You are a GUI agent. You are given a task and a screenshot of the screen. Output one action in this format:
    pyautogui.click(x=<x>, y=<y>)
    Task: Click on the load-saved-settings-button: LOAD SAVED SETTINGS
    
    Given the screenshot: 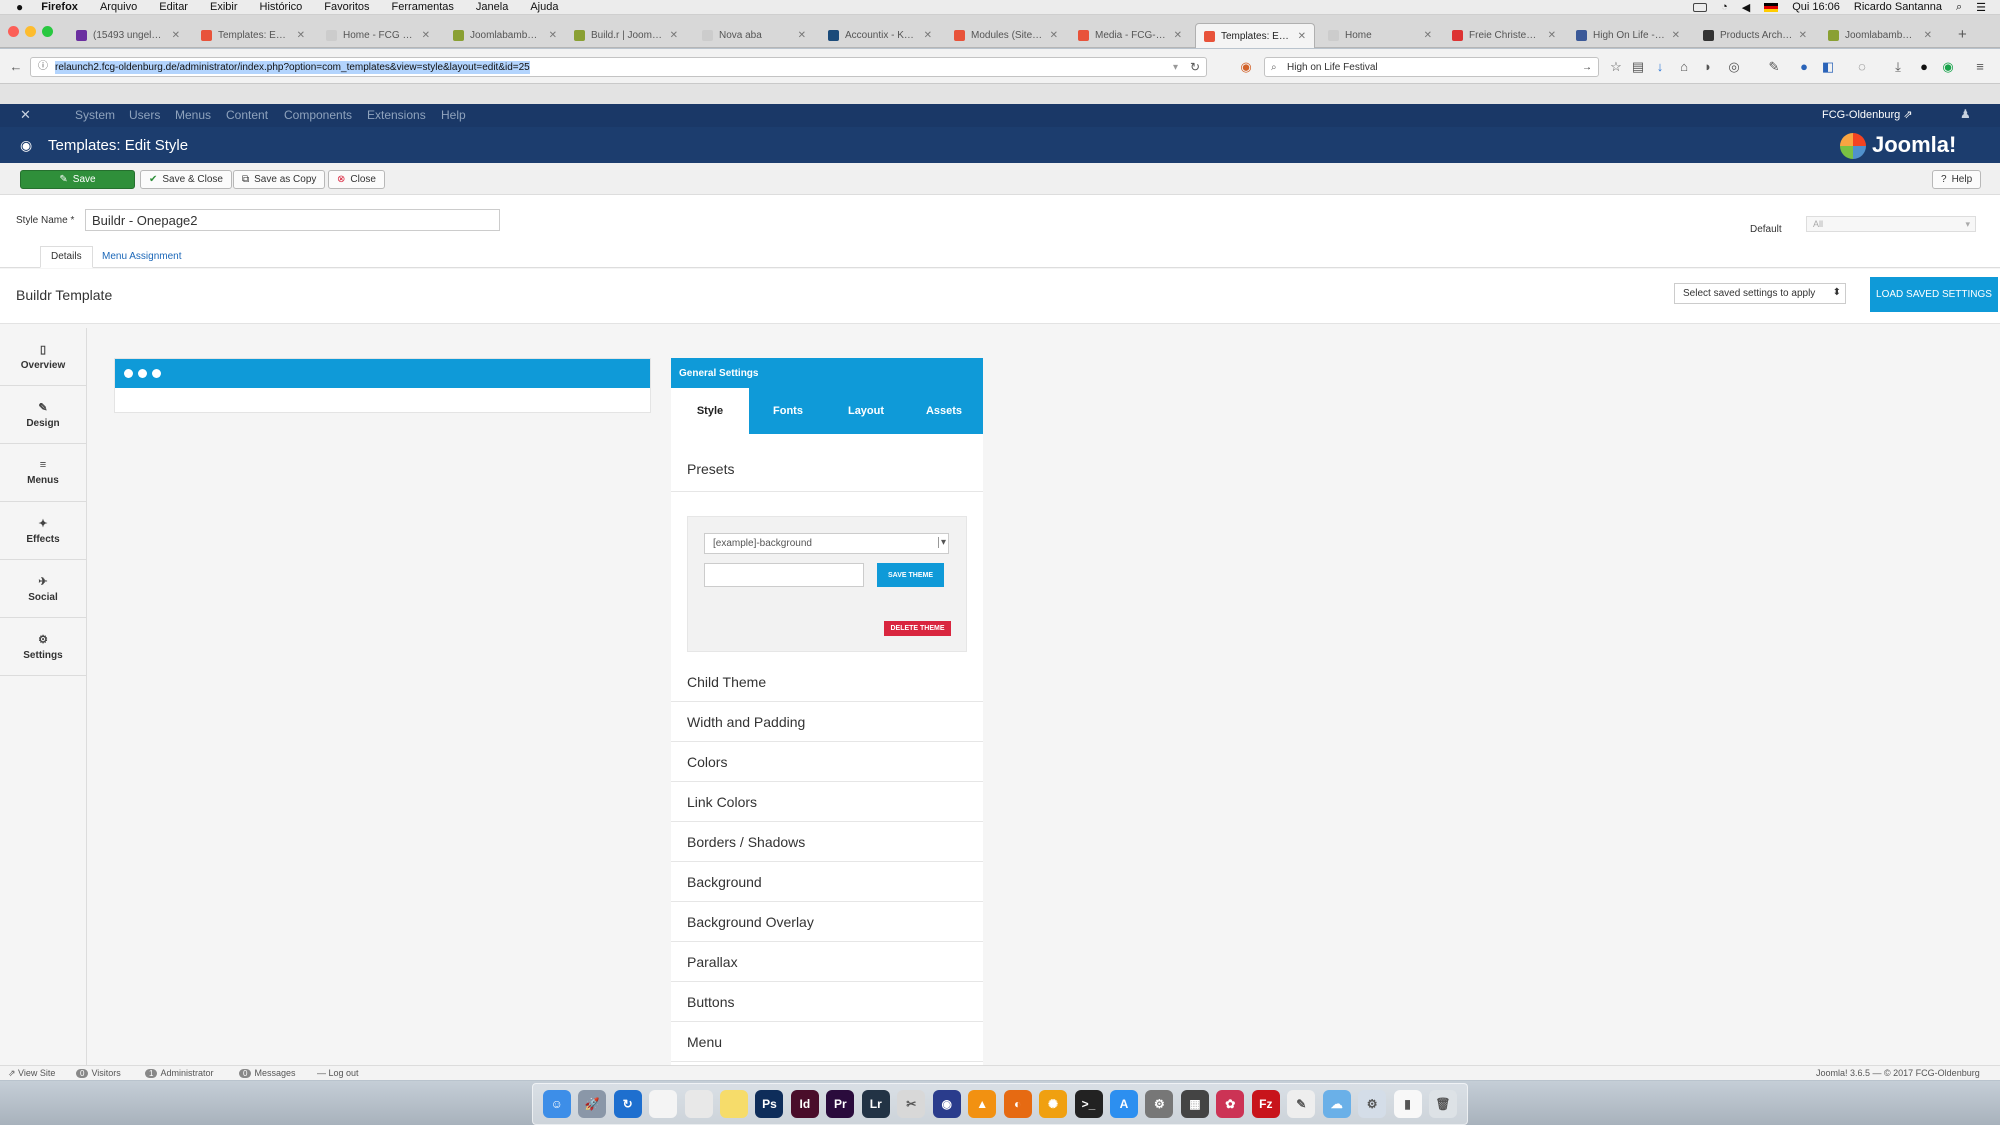 What is the action you would take?
    pyautogui.click(x=1934, y=294)
    